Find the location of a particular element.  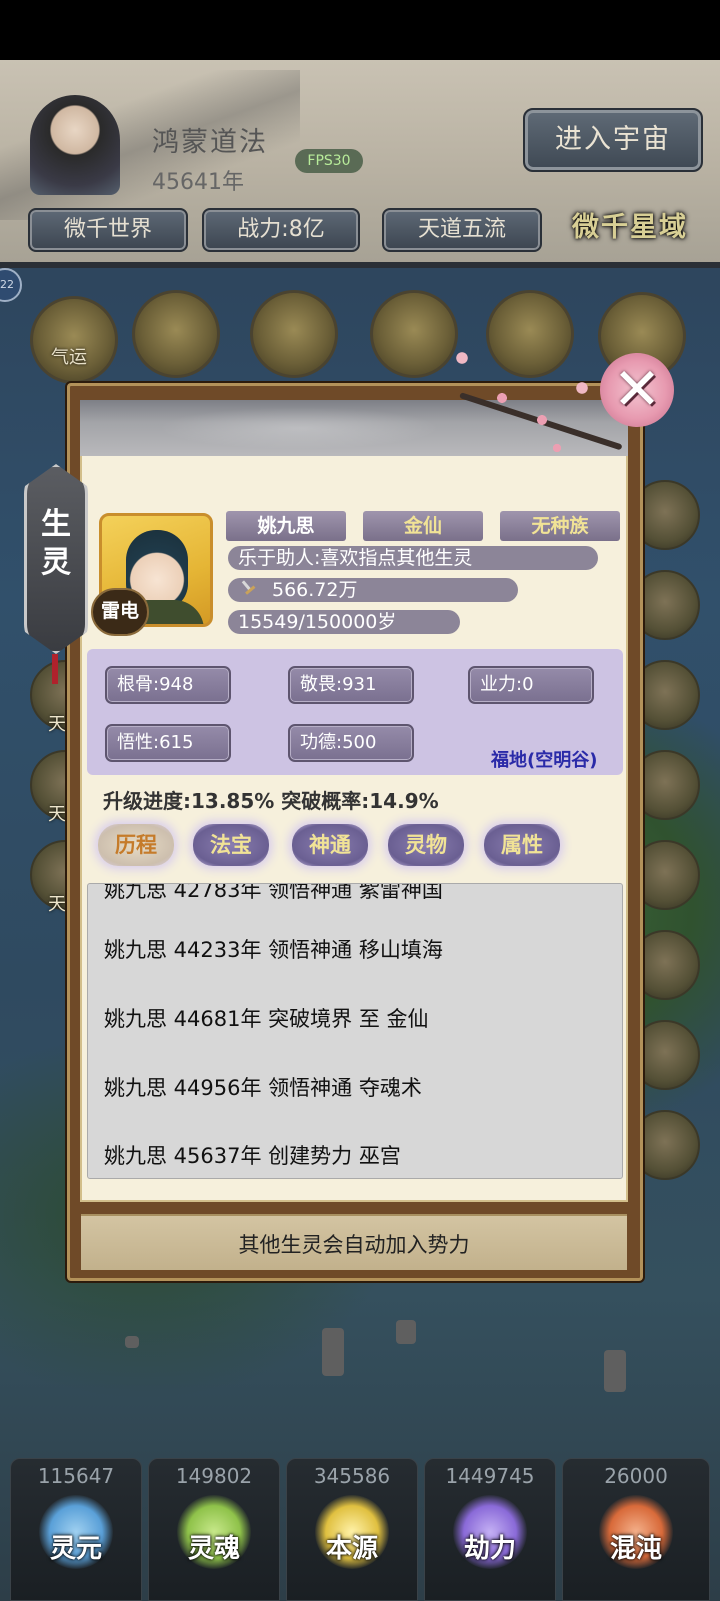

player-age: 45641年 is located at coordinates (198, 182).